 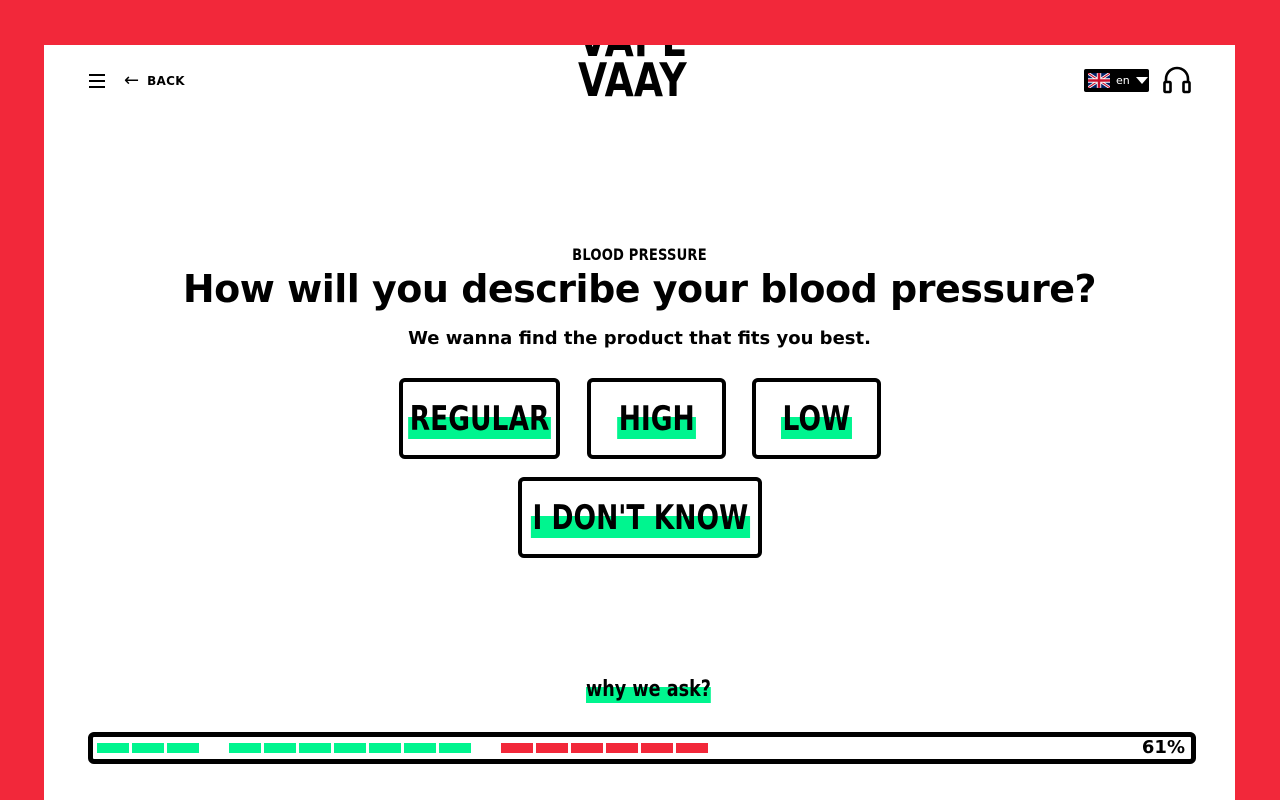 What do you see at coordinates (166, 81) in the screenshot?
I see `back-label: BACK` at bounding box center [166, 81].